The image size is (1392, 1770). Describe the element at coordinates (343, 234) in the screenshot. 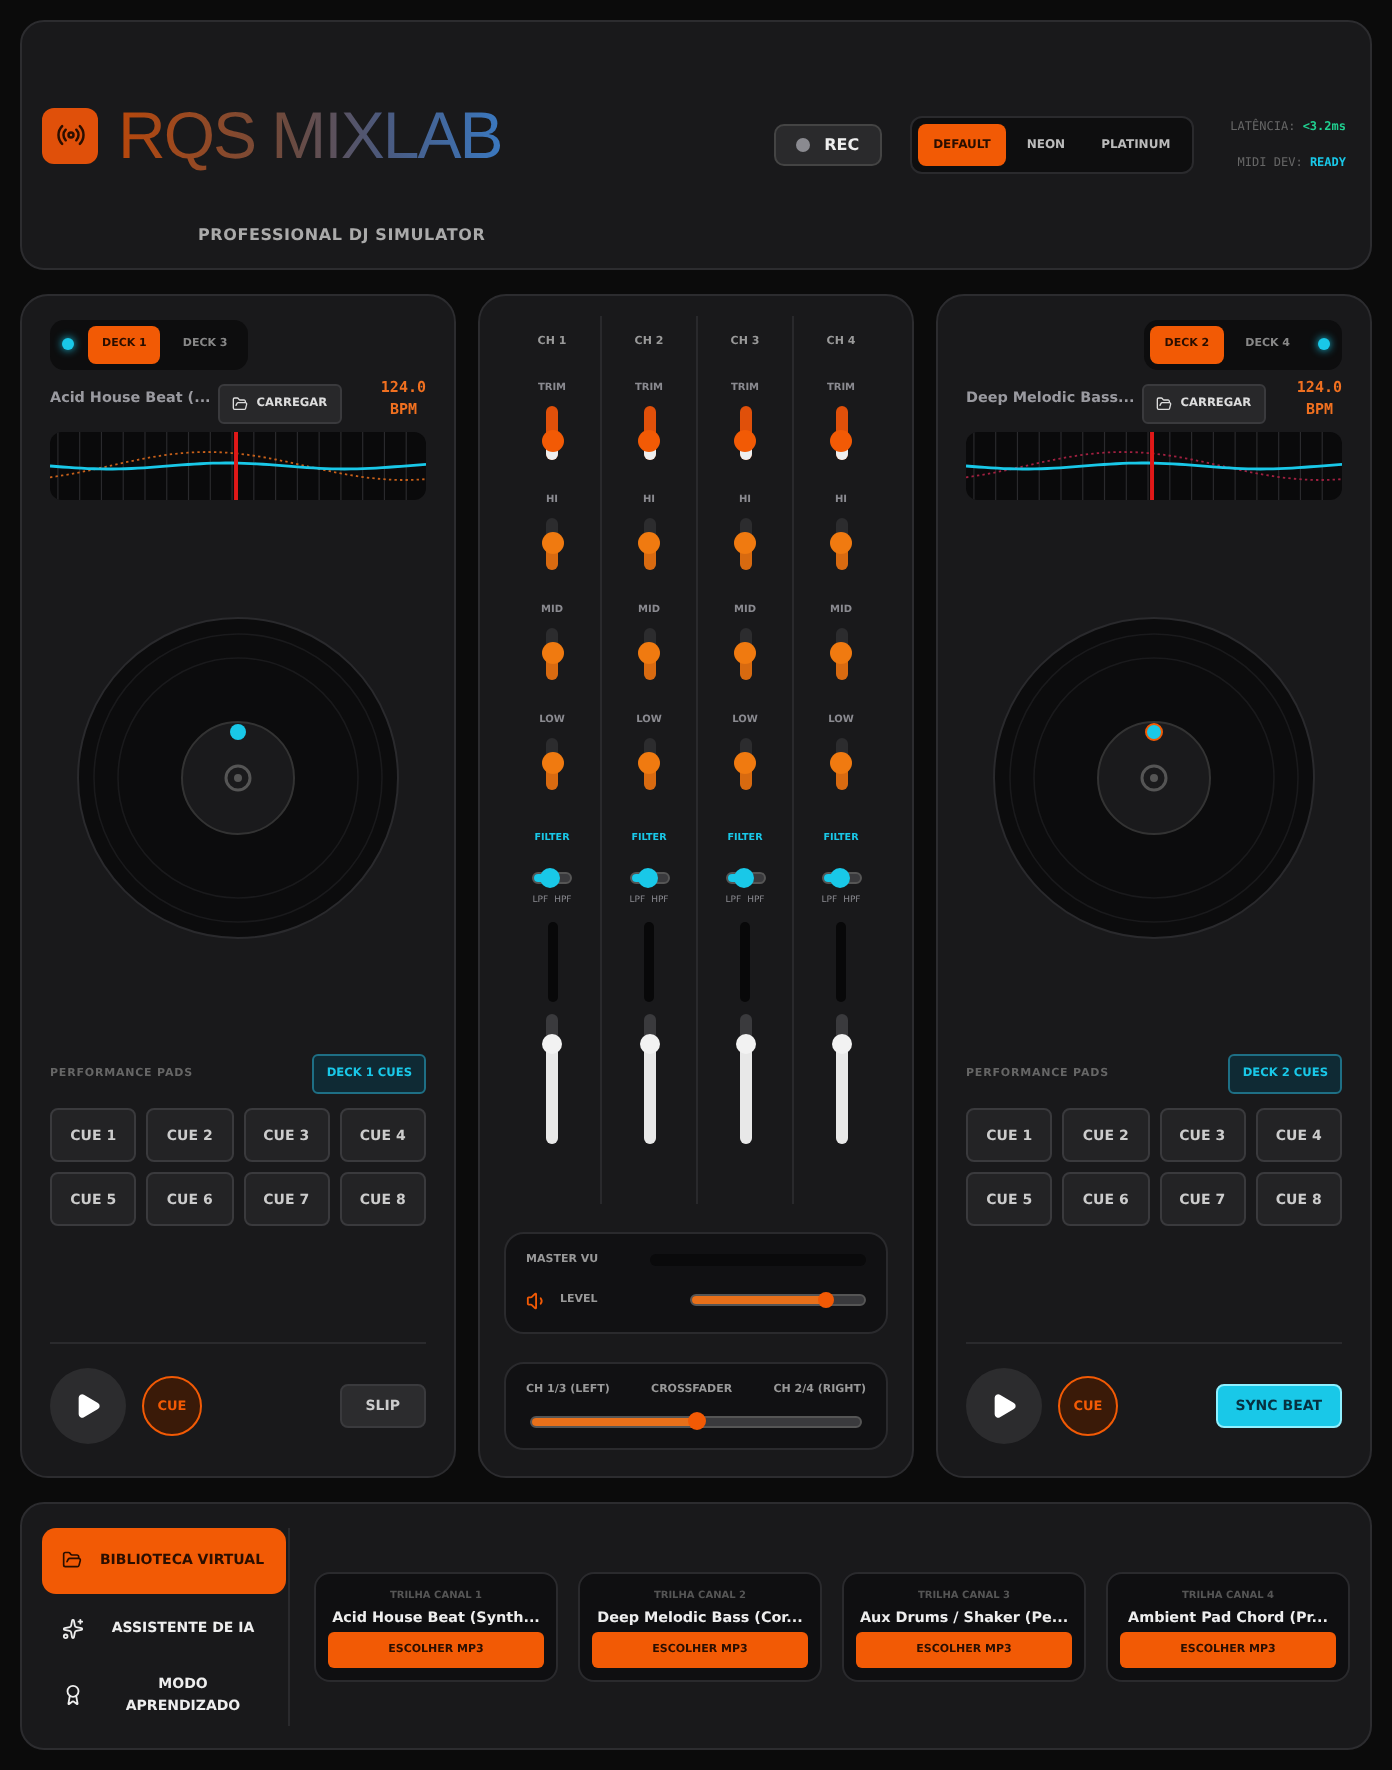

I see `app-subtitle: PROFESSIONAL DJ SIMULATOR` at that location.